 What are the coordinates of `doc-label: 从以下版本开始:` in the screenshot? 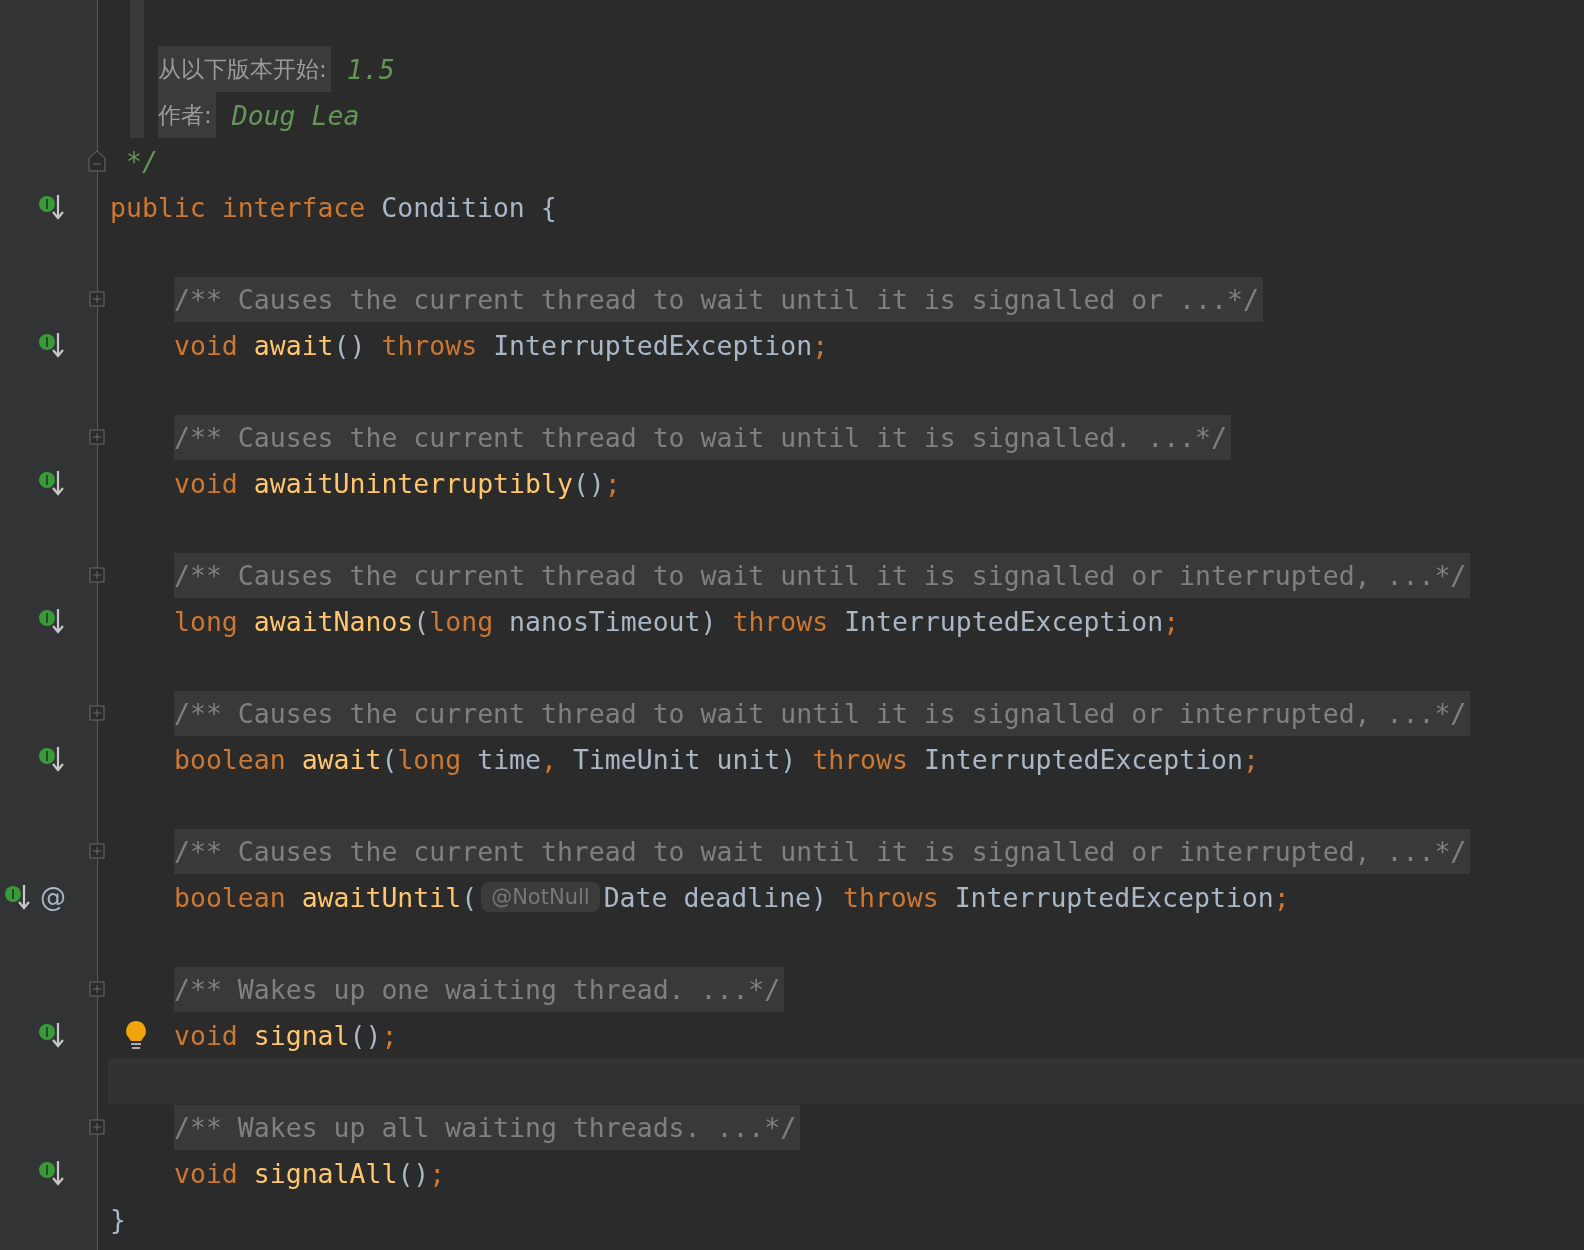 It's located at (244, 69).